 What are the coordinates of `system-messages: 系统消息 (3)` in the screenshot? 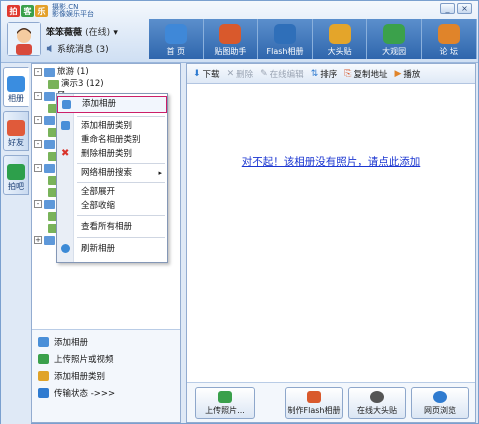 It's located at (77, 48).